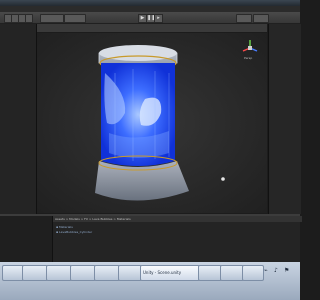 This screenshot has height=300, width=320. I want to click on flag-icon: ⚑, so click(286, 270).